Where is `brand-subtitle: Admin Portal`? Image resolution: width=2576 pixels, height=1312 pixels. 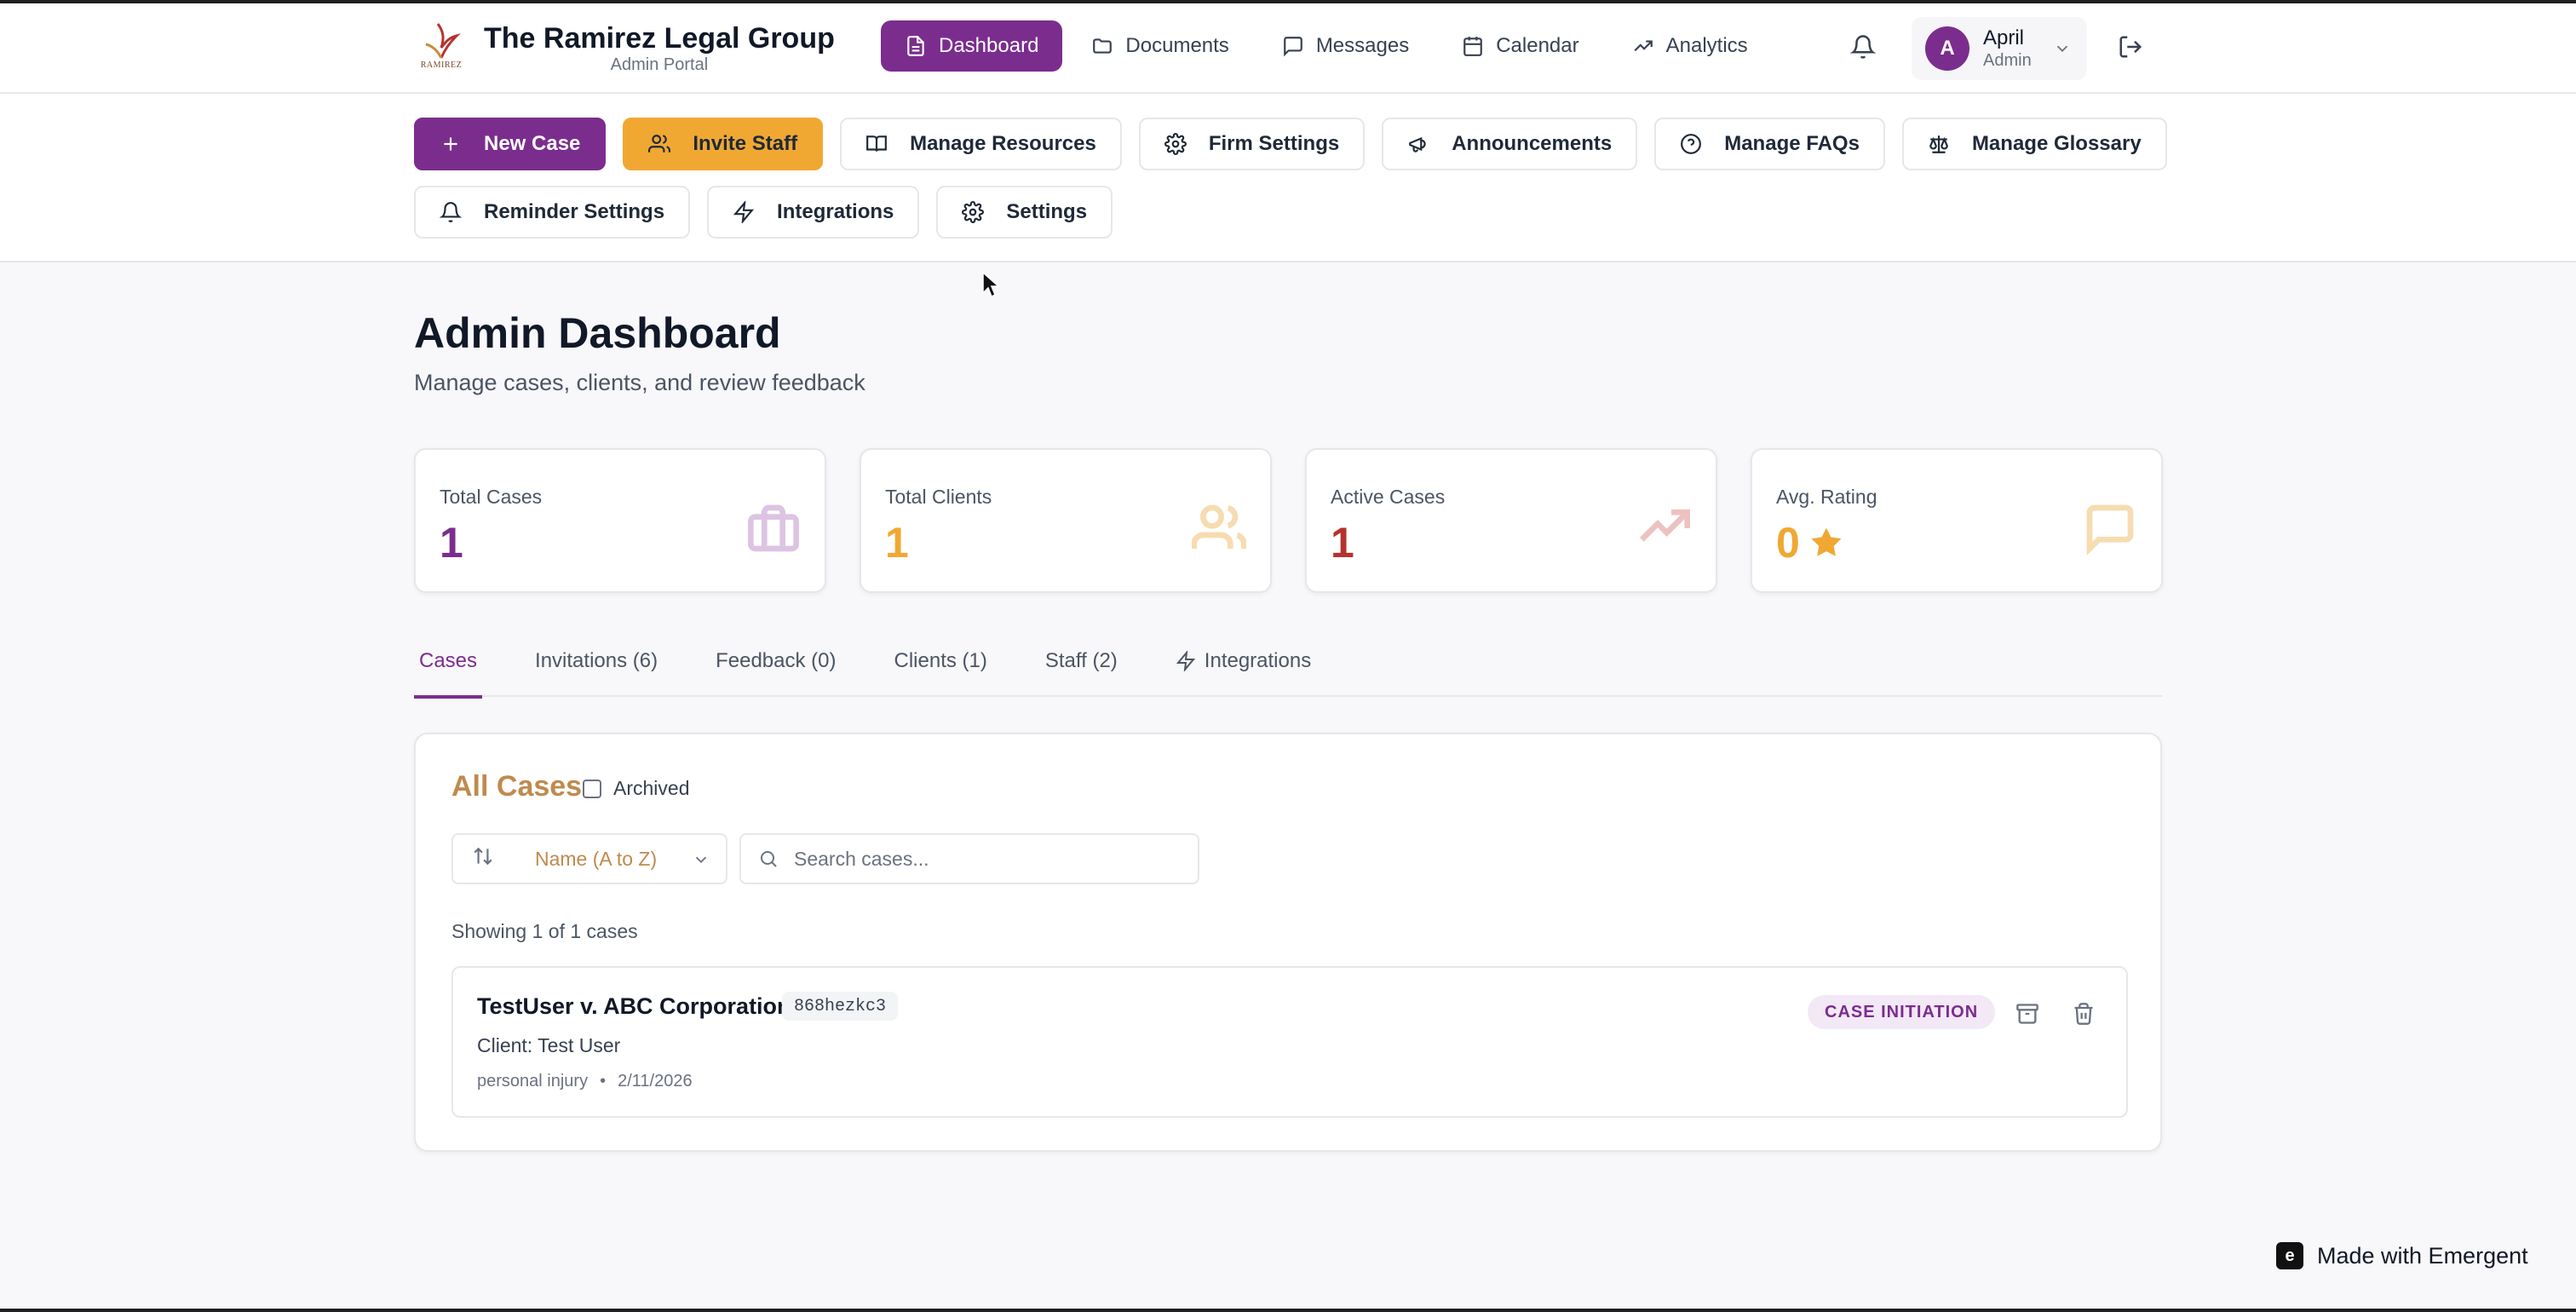 brand-subtitle: Admin Portal is located at coordinates (660, 64).